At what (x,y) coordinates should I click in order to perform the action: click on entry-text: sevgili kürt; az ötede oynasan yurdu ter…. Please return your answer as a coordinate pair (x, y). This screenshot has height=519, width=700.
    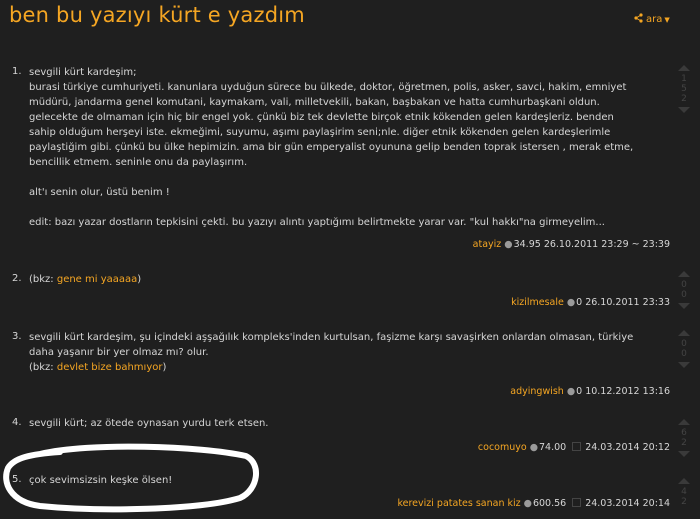
    Looking at the image, I should click on (149, 423).